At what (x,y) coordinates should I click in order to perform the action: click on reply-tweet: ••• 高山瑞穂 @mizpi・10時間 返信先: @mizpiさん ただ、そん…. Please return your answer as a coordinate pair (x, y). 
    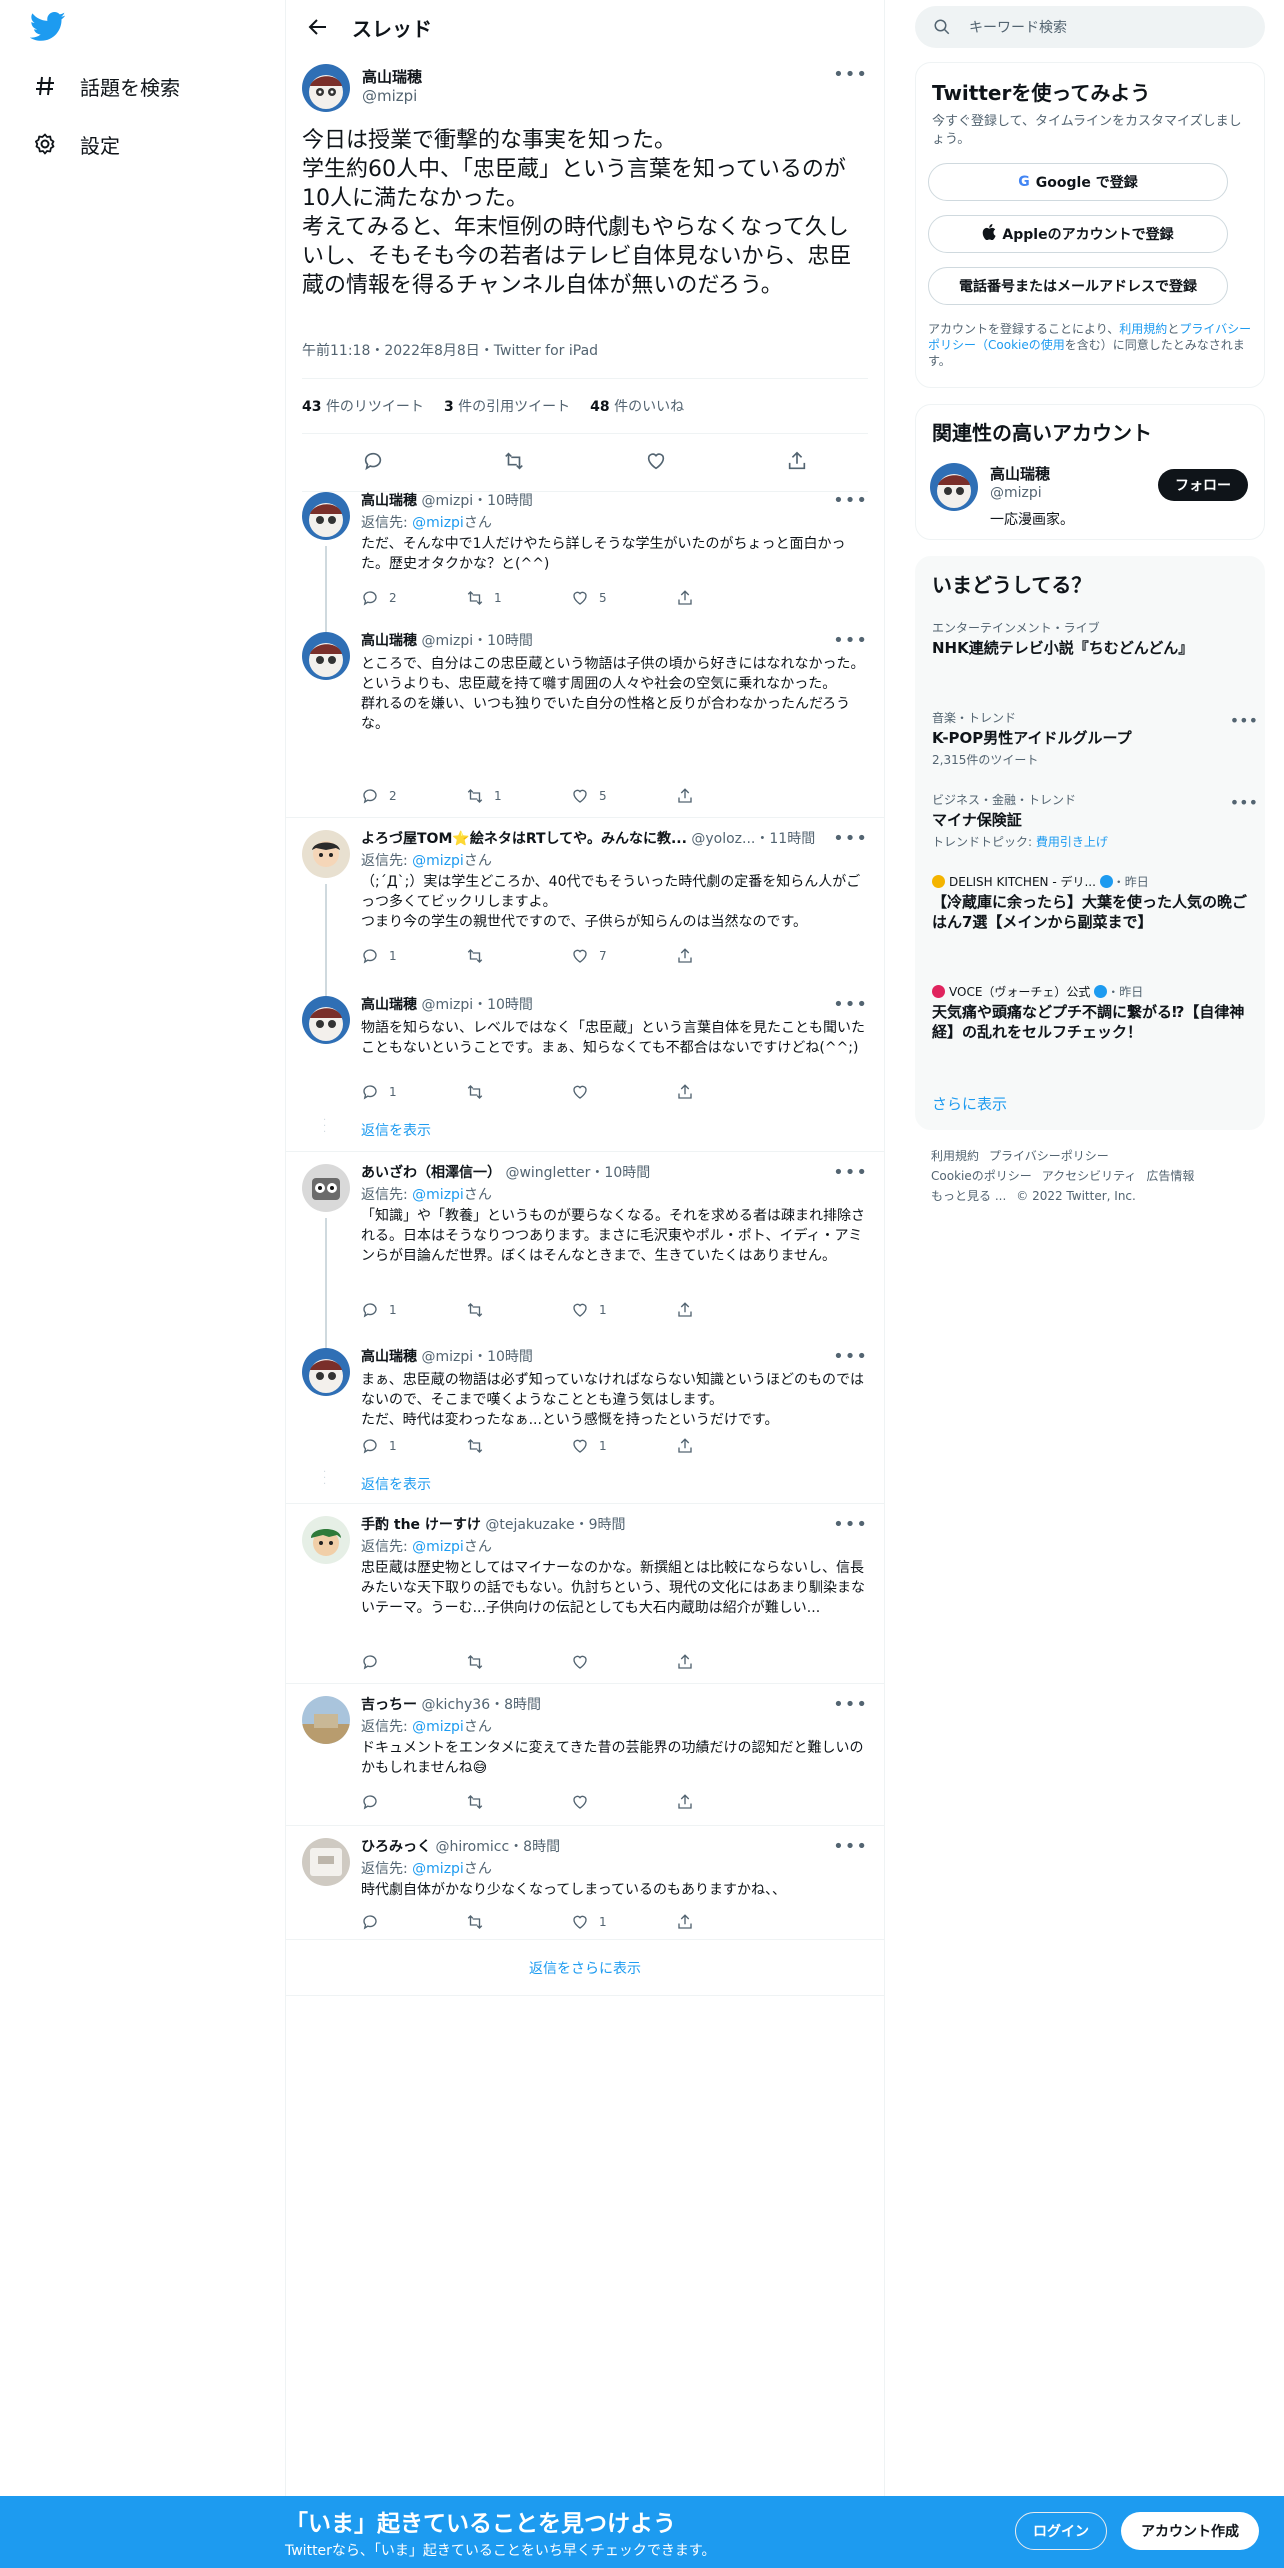
    Looking at the image, I should click on (585, 553).